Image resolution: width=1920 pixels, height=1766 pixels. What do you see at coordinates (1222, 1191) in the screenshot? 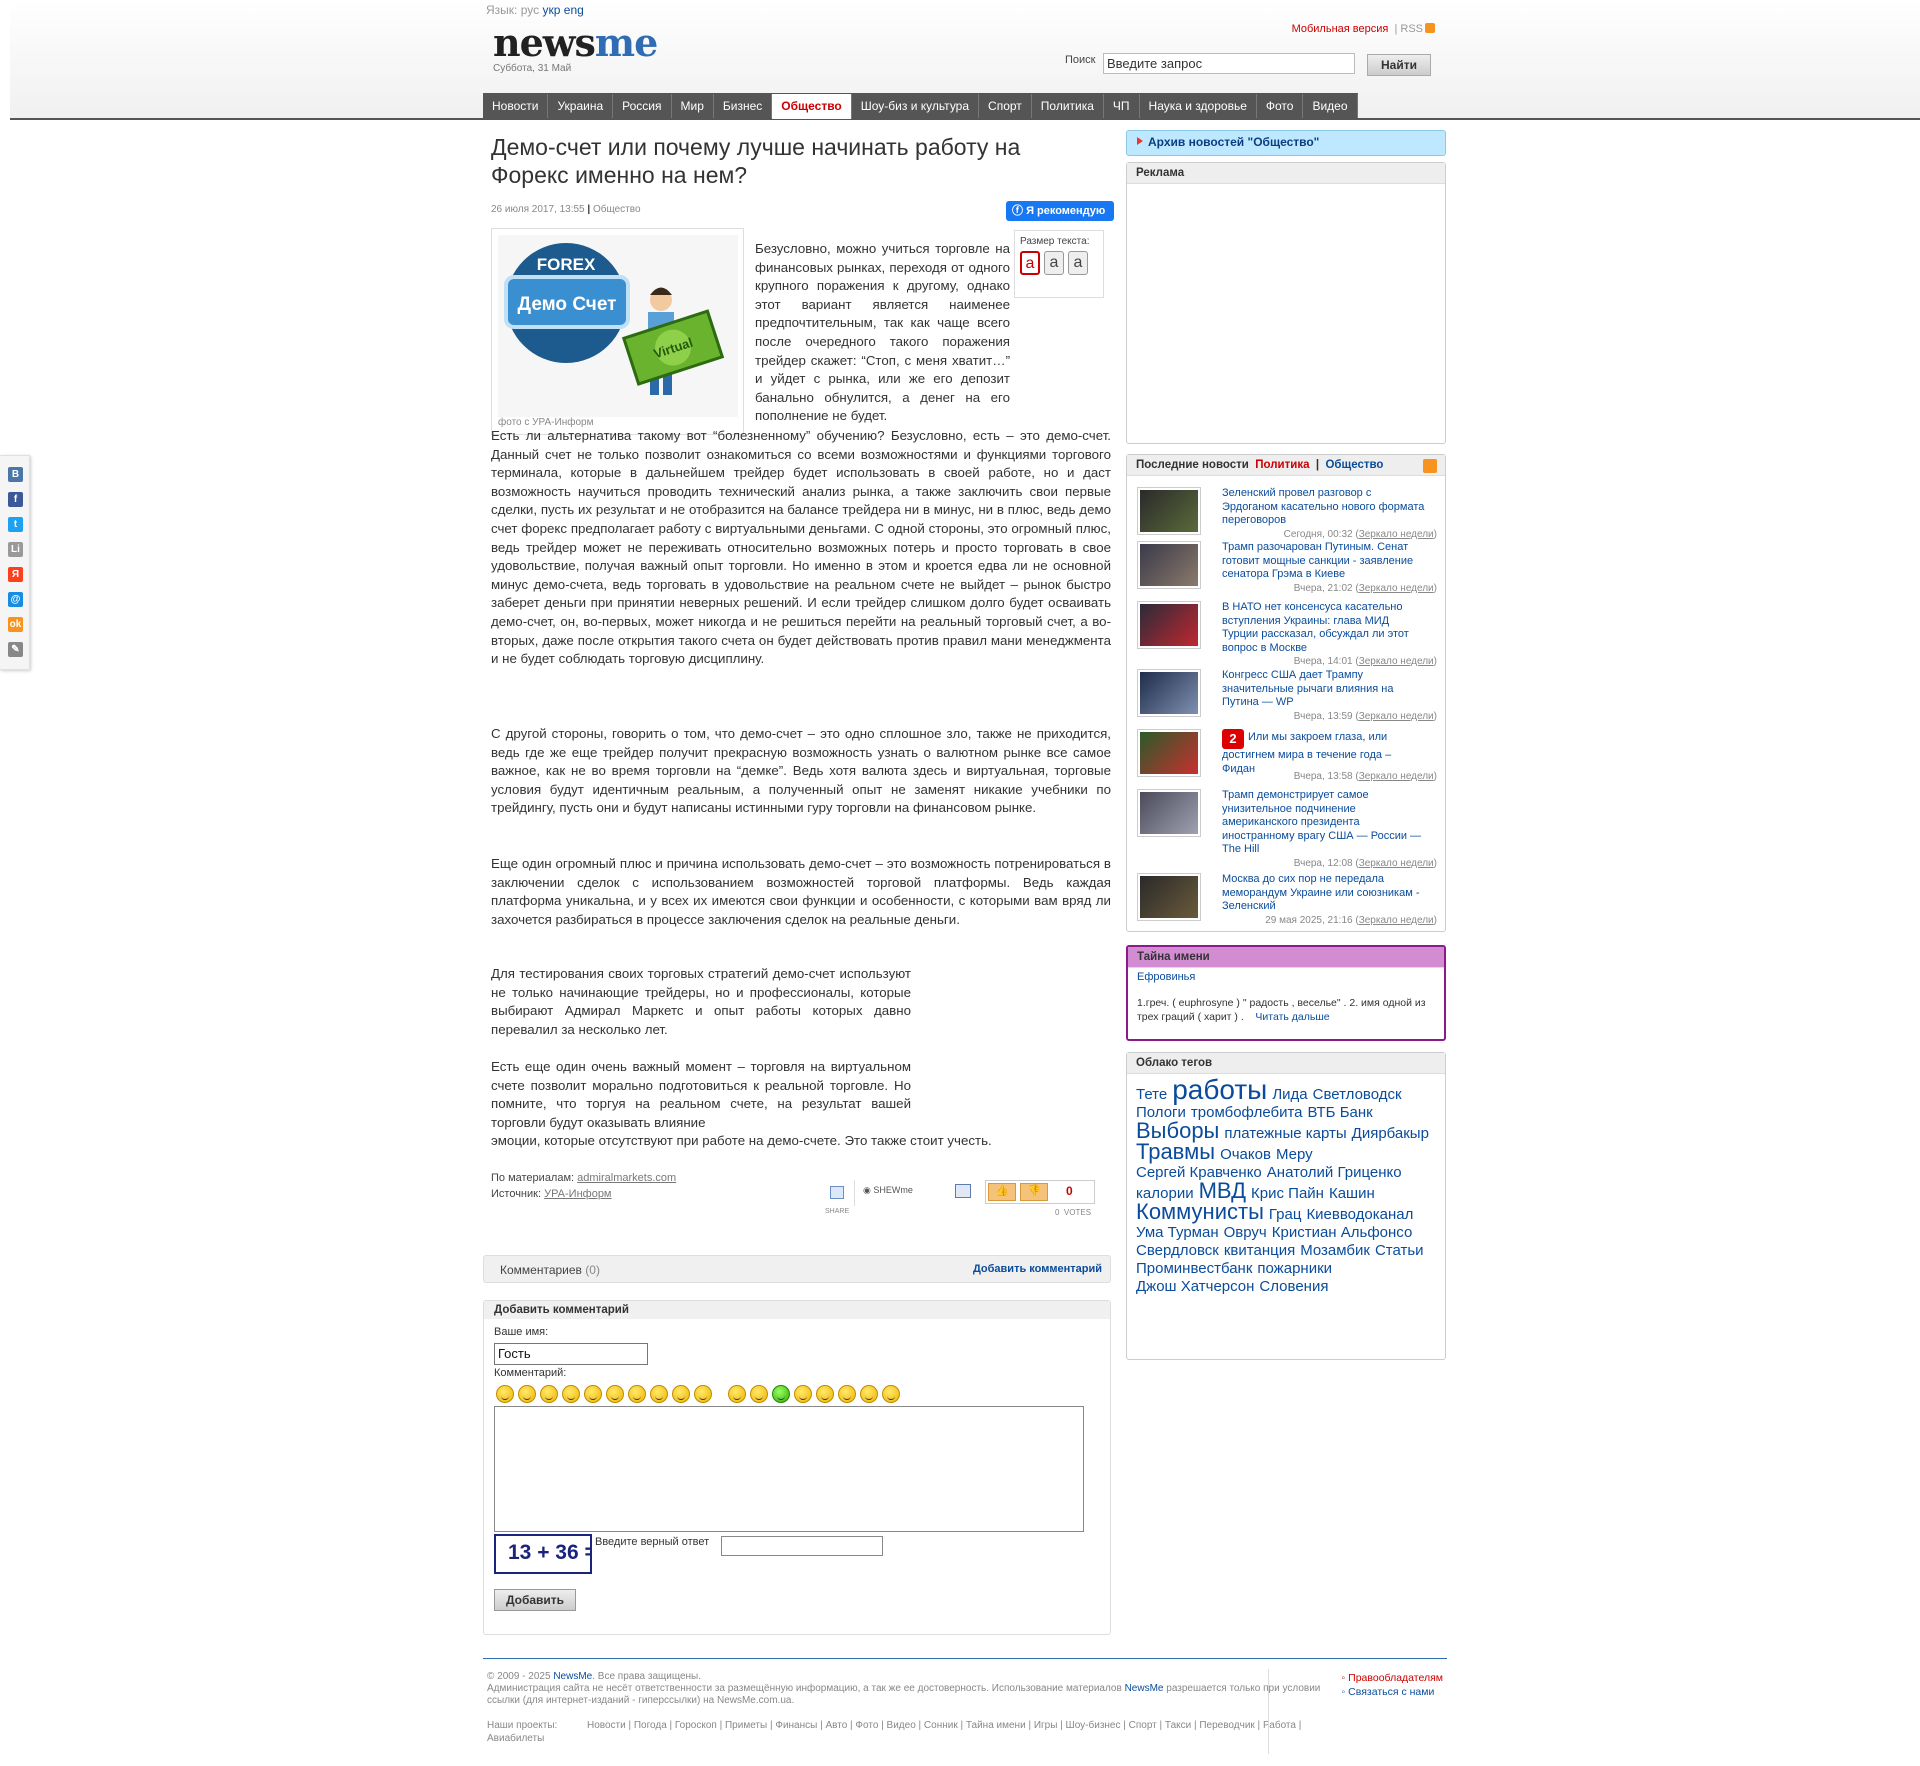
I see `tag-link: МВД` at bounding box center [1222, 1191].